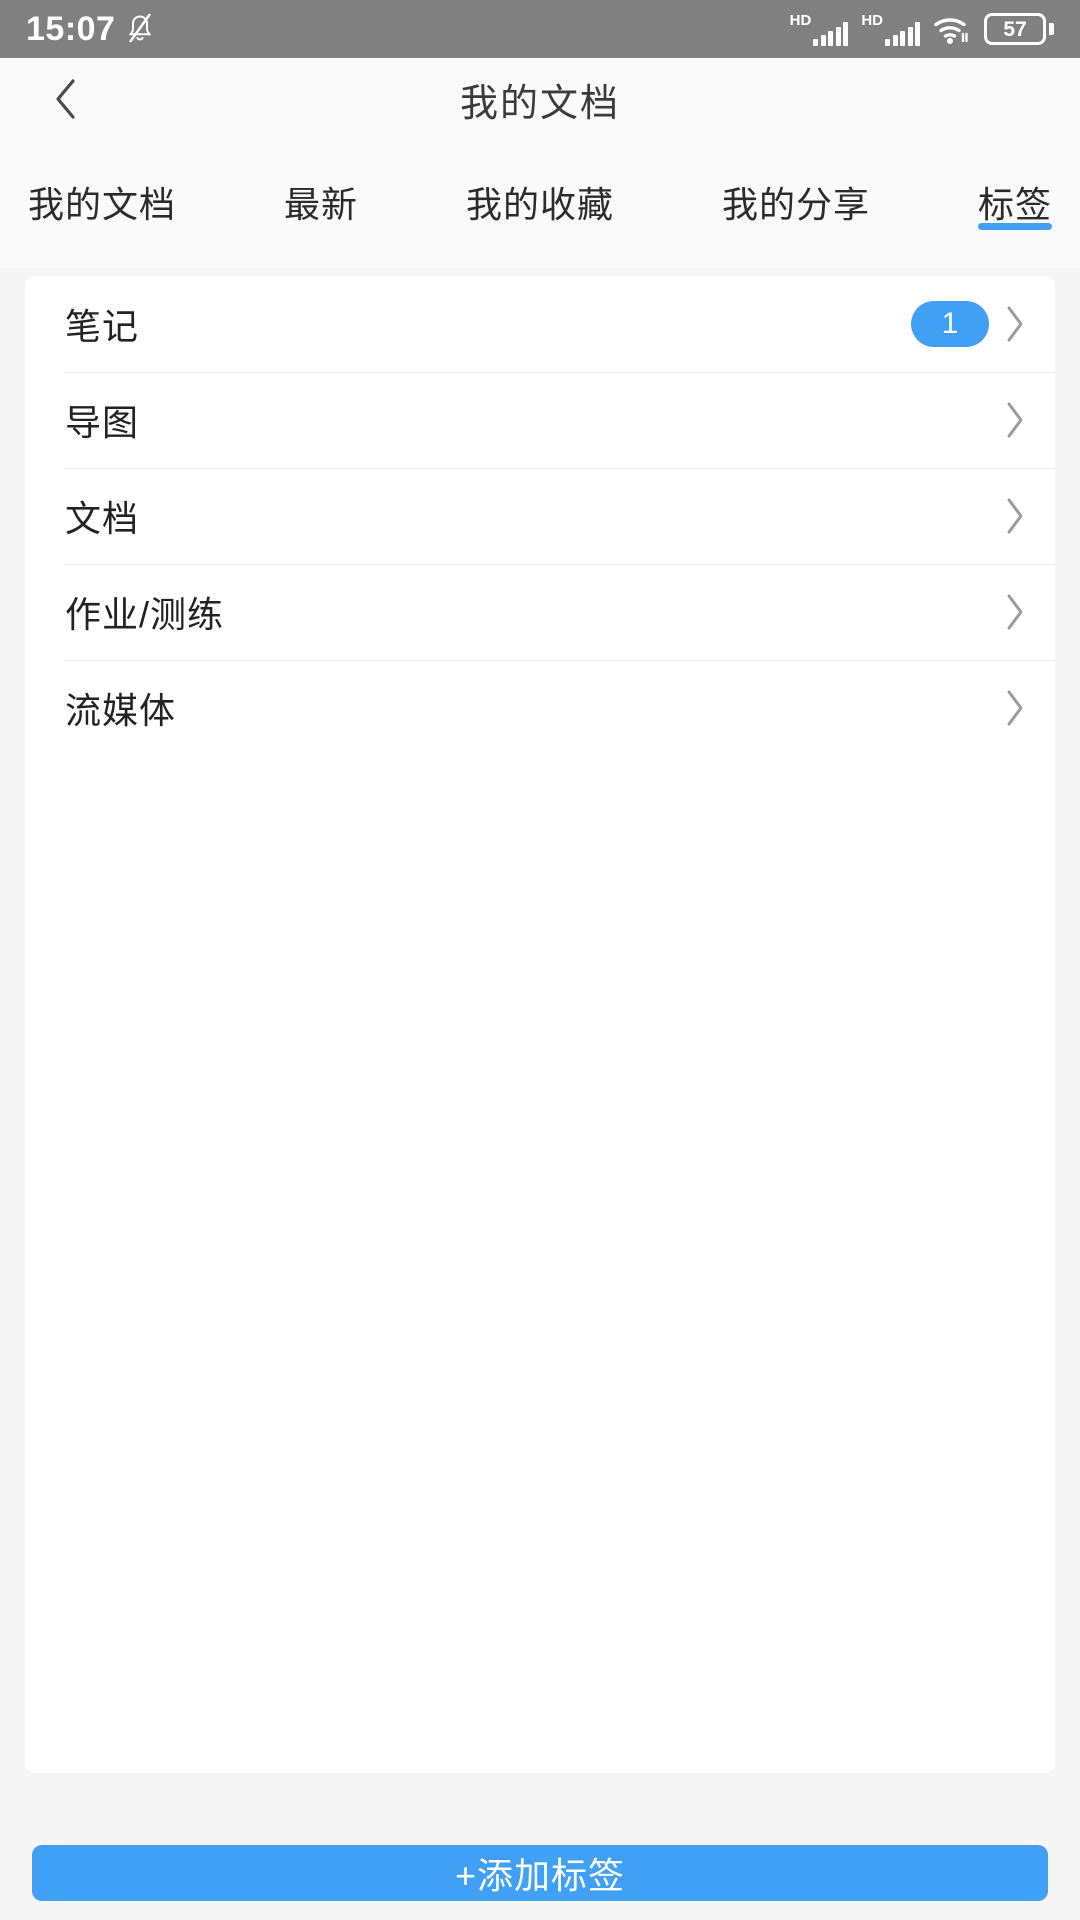 The image size is (1080, 1920). What do you see at coordinates (800, 20) in the screenshot?
I see `hd-label-sim1: HD` at bounding box center [800, 20].